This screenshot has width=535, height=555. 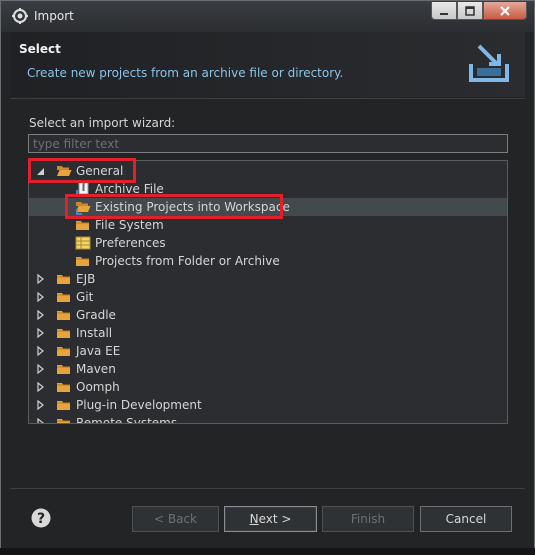 I want to click on tree-item-git: Git, so click(x=268, y=297).